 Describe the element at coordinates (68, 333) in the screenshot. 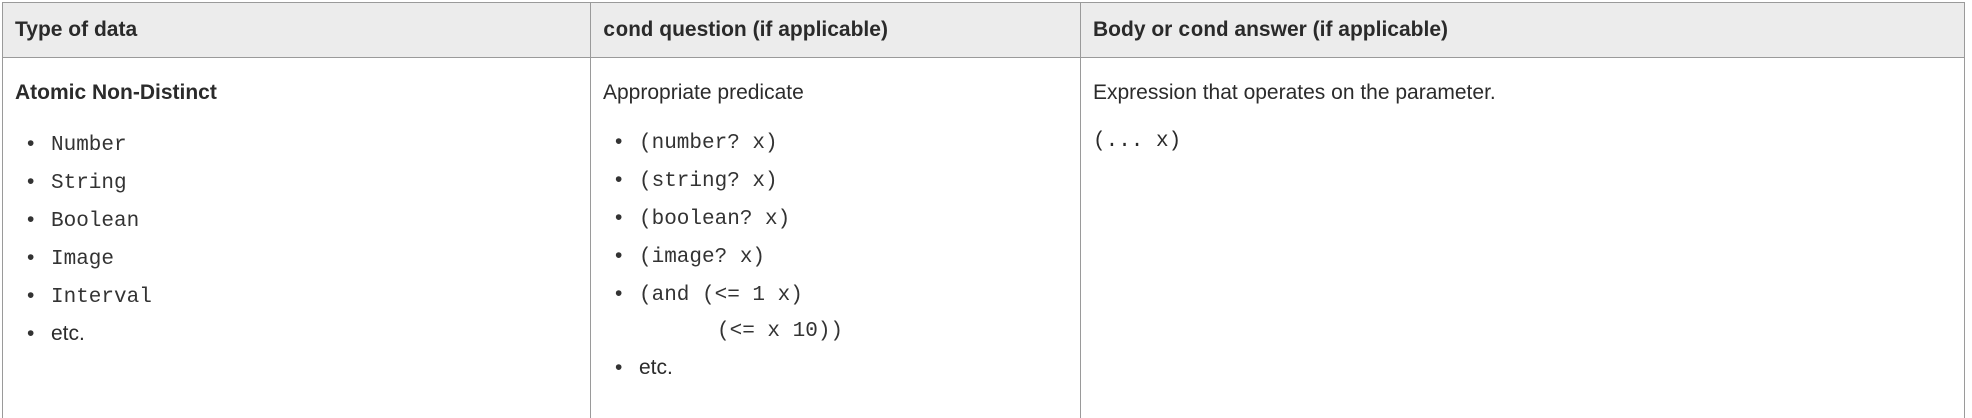

I see `type-etc: etc.` at that location.